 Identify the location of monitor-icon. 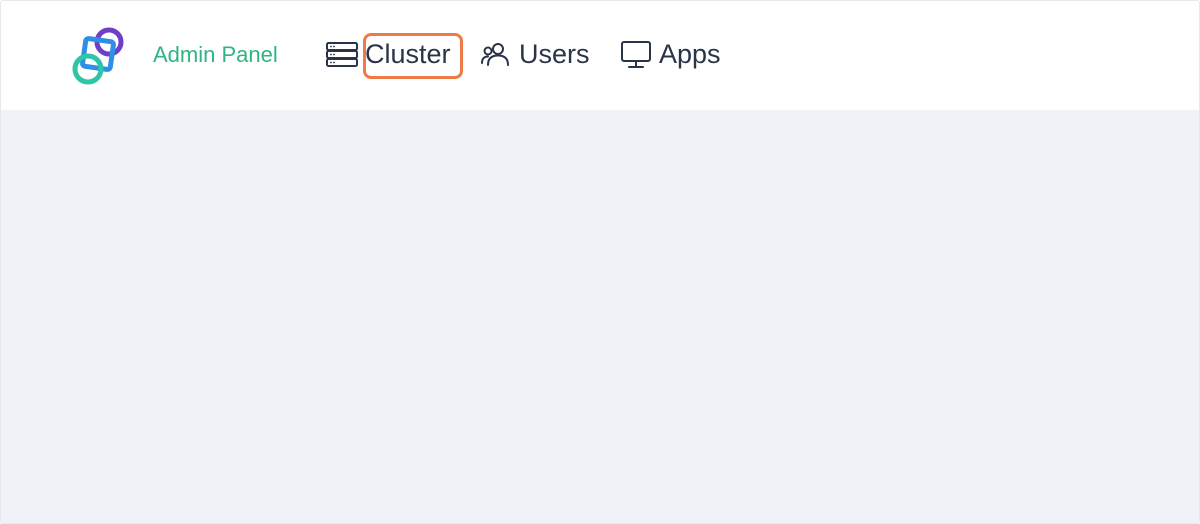
(636, 54).